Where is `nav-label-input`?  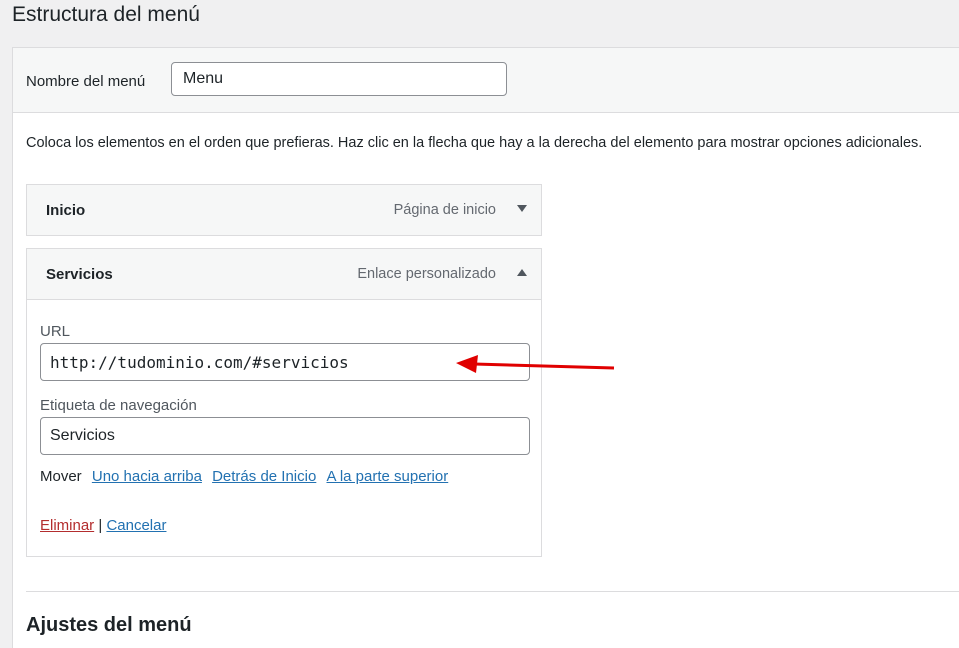 nav-label-input is located at coordinates (285, 436).